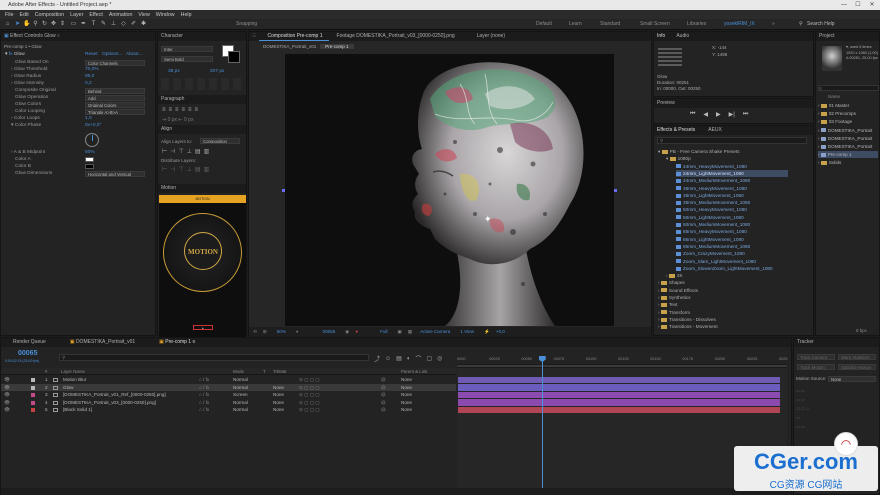 This screenshot has width=880, height=495. What do you see at coordinates (27, 353) in the screenshot?
I see `timeline-current-time: 00065` at bounding box center [27, 353].